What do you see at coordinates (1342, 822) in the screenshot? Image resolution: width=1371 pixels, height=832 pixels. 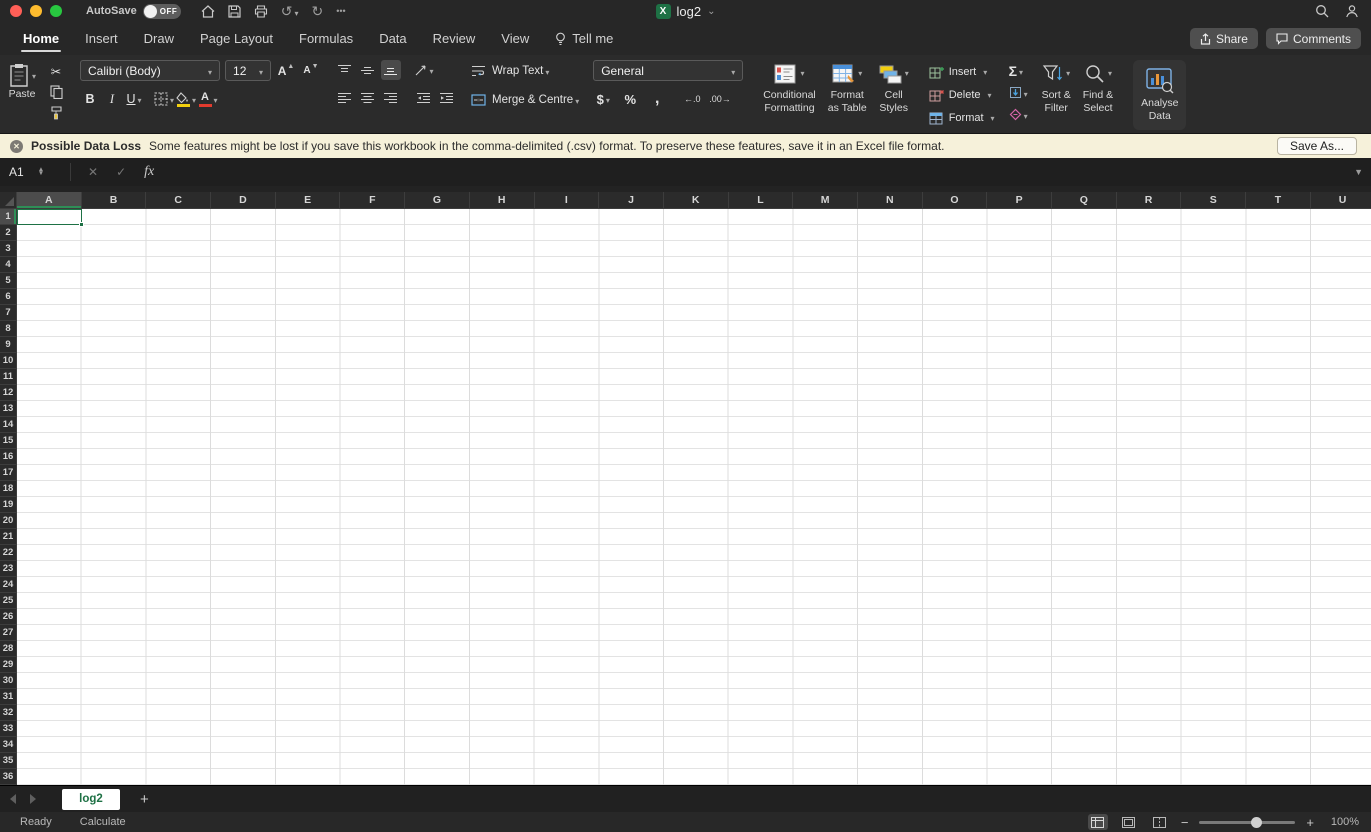 I see `zoom-level: 100%` at bounding box center [1342, 822].